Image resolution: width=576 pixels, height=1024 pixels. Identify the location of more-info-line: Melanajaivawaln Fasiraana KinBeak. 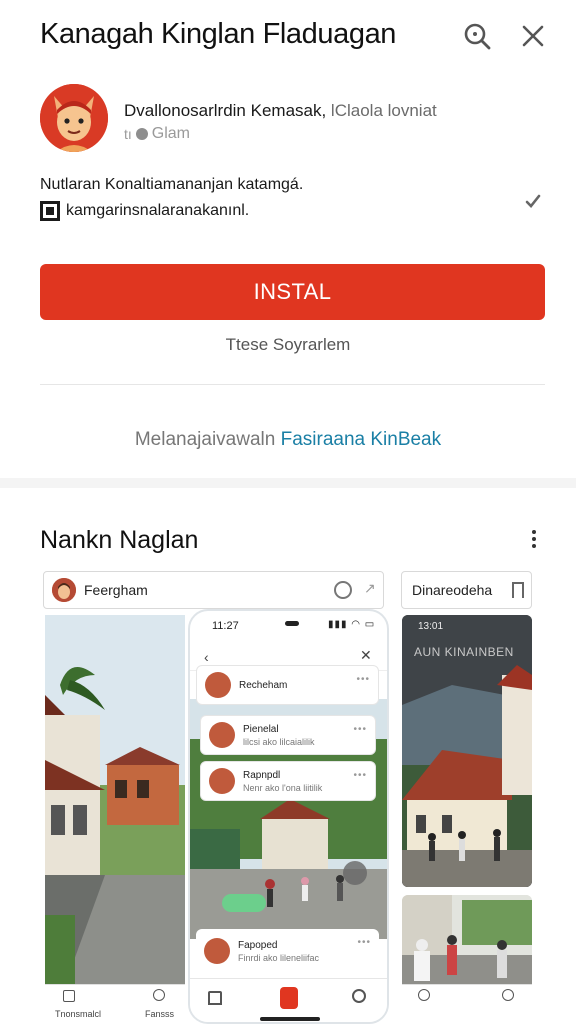
(288, 440).